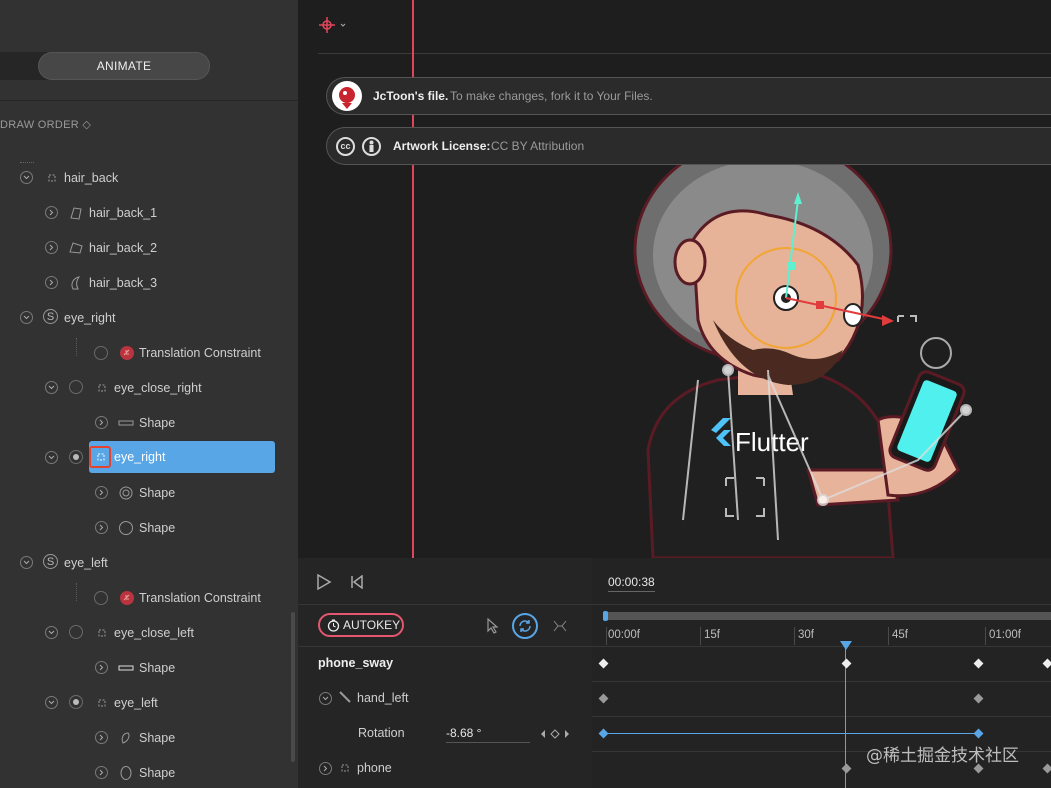 The height and width of the screenshot is (788, 1051). What do you see at coordinates (712, 635) in the screenshot?
I see `tick-label: 15f` at bounding box center [712, 635].